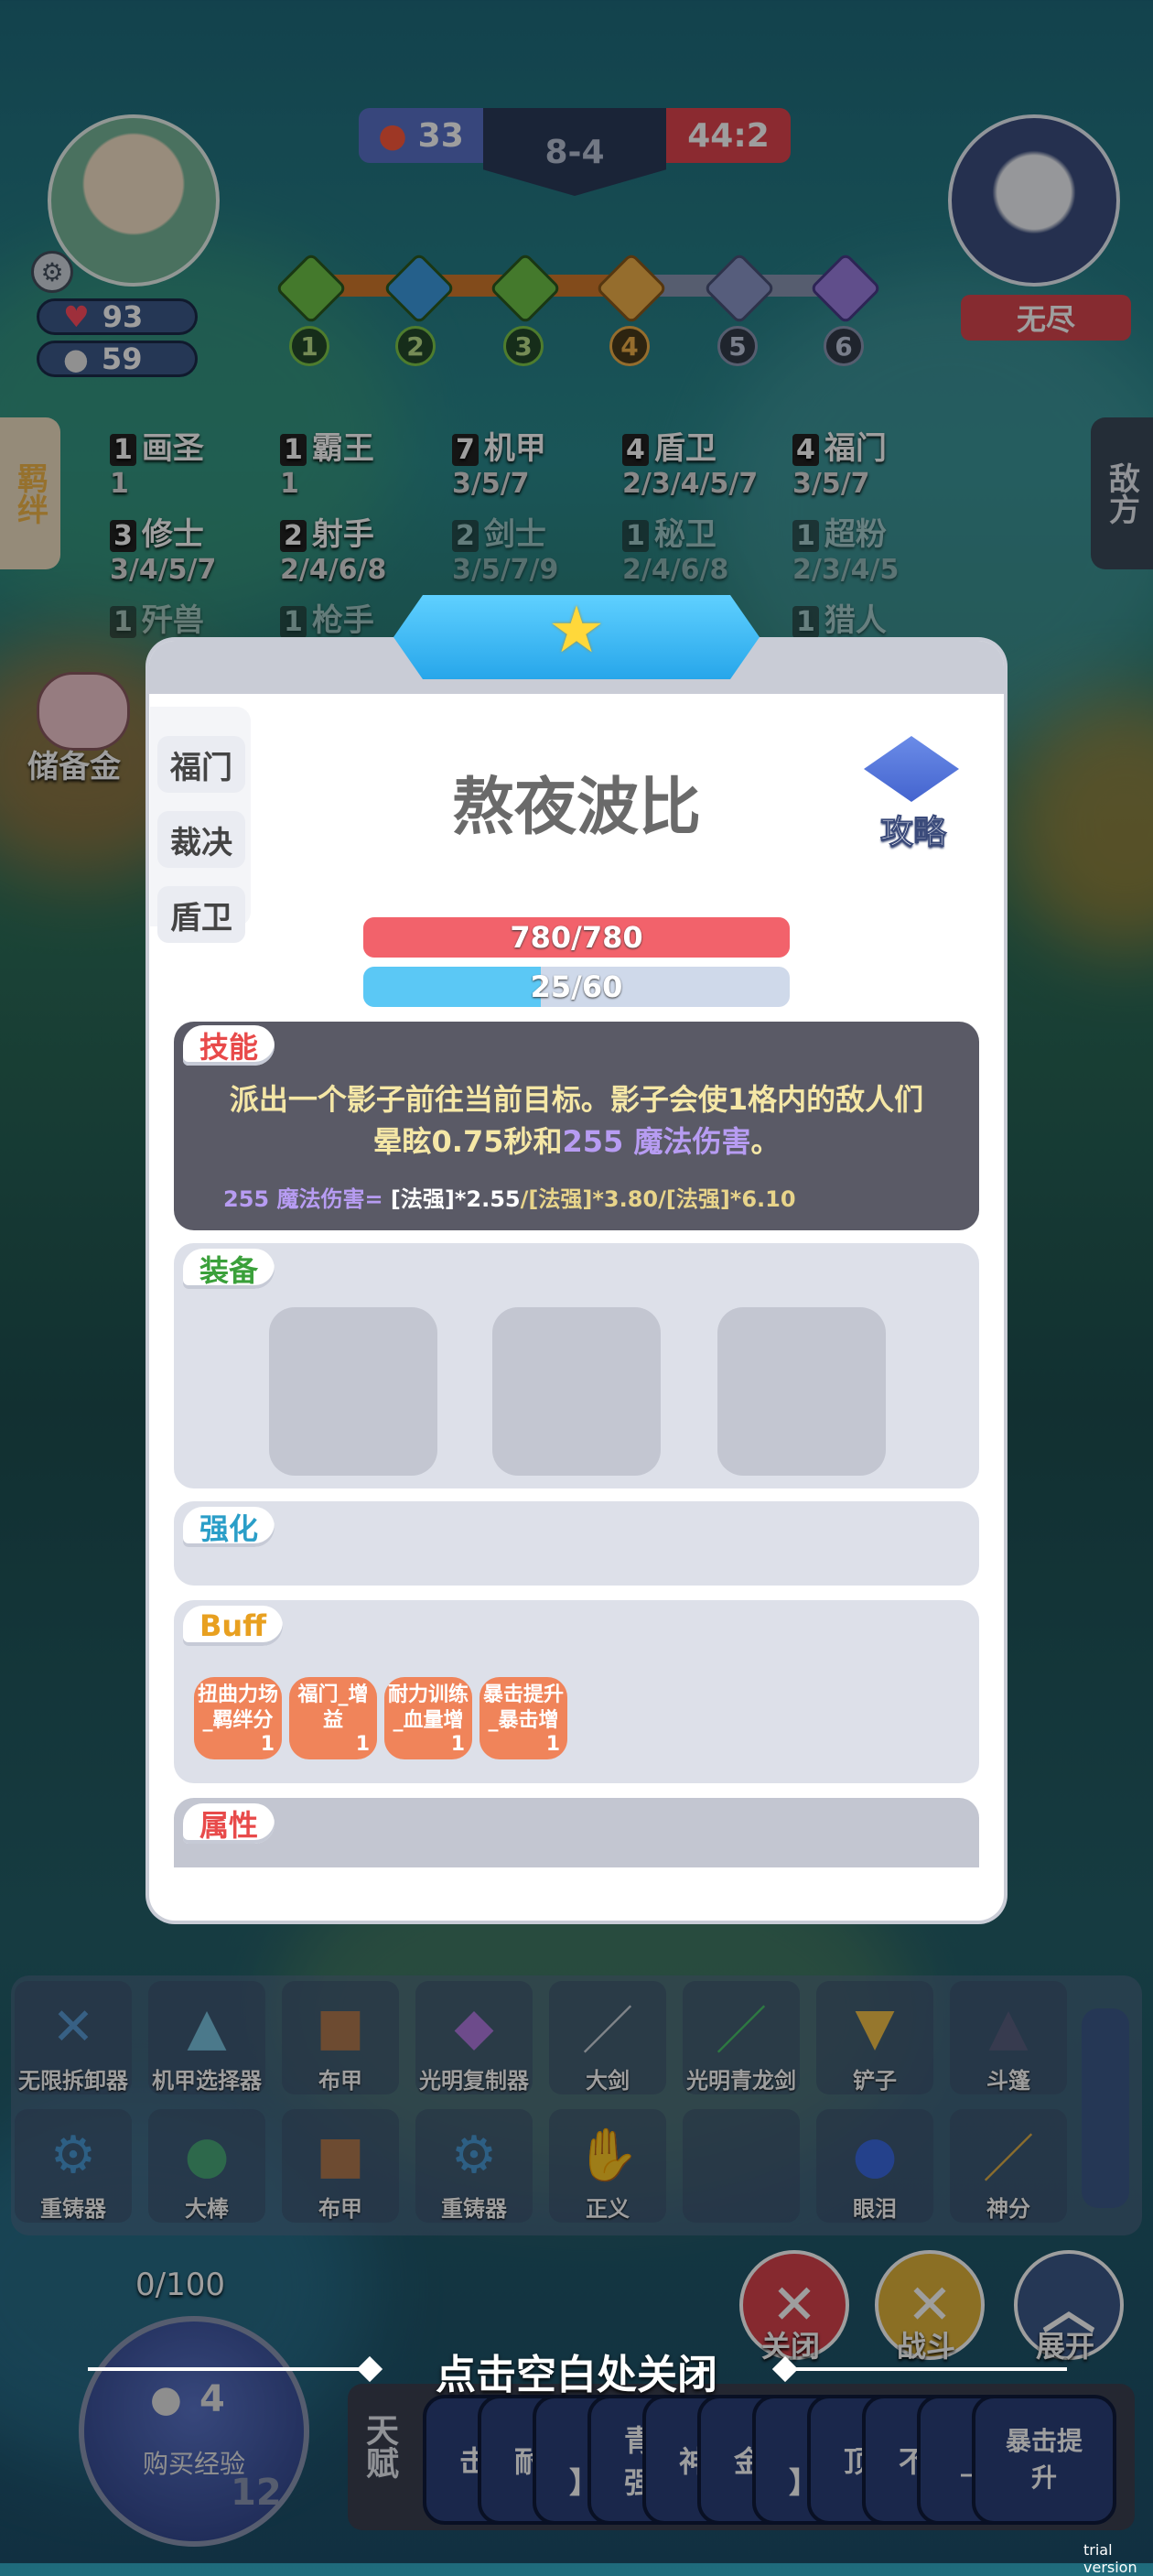 This screenshot has width=1153, height=2576. I want to click on hp-text: 780/780, so click(576, 938).